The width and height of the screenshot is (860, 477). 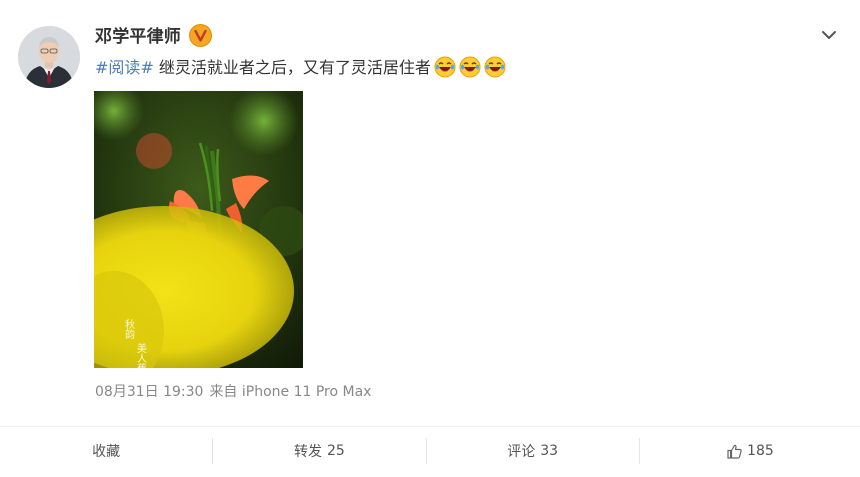 What do you see at coordinates (760, 451) in the screenshot?
I see `like-count: 185` at bounding box center [760, 451].